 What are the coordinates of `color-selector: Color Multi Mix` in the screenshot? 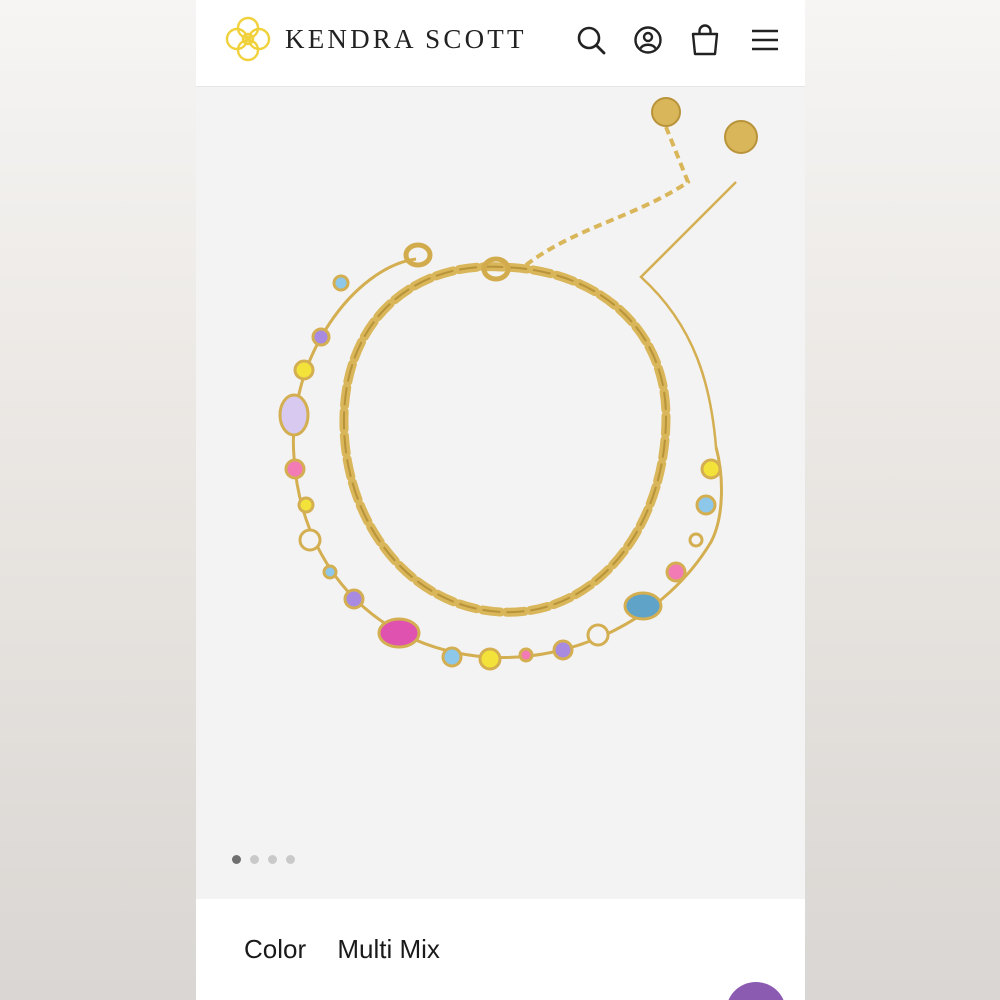 It's located at (342, 949).